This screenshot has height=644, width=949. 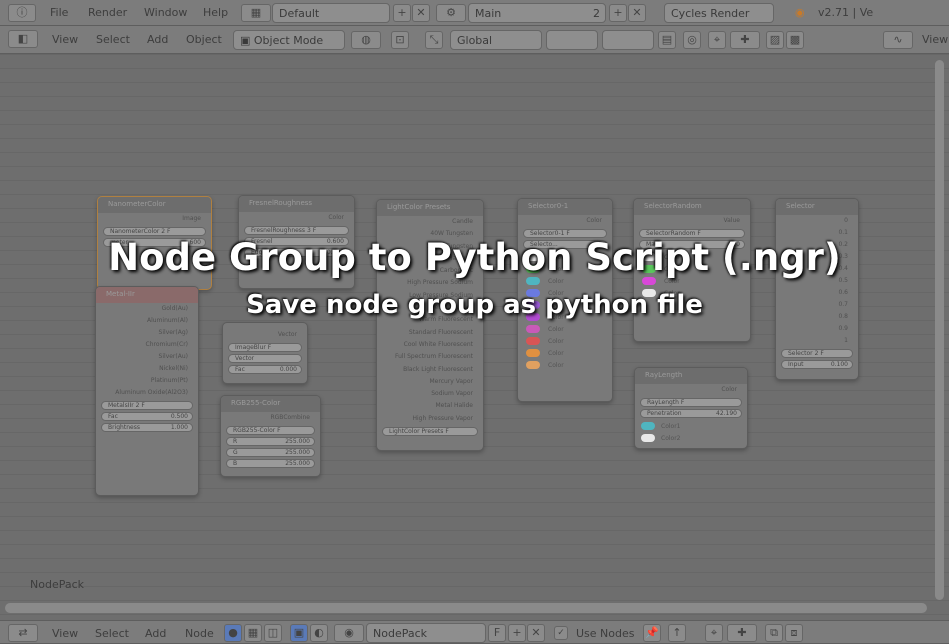 What do you see at coordinates (147, 427) in the screenshot?
I see `node-input-brightness: Brightness 1.000` at bounding box center [147, 427].